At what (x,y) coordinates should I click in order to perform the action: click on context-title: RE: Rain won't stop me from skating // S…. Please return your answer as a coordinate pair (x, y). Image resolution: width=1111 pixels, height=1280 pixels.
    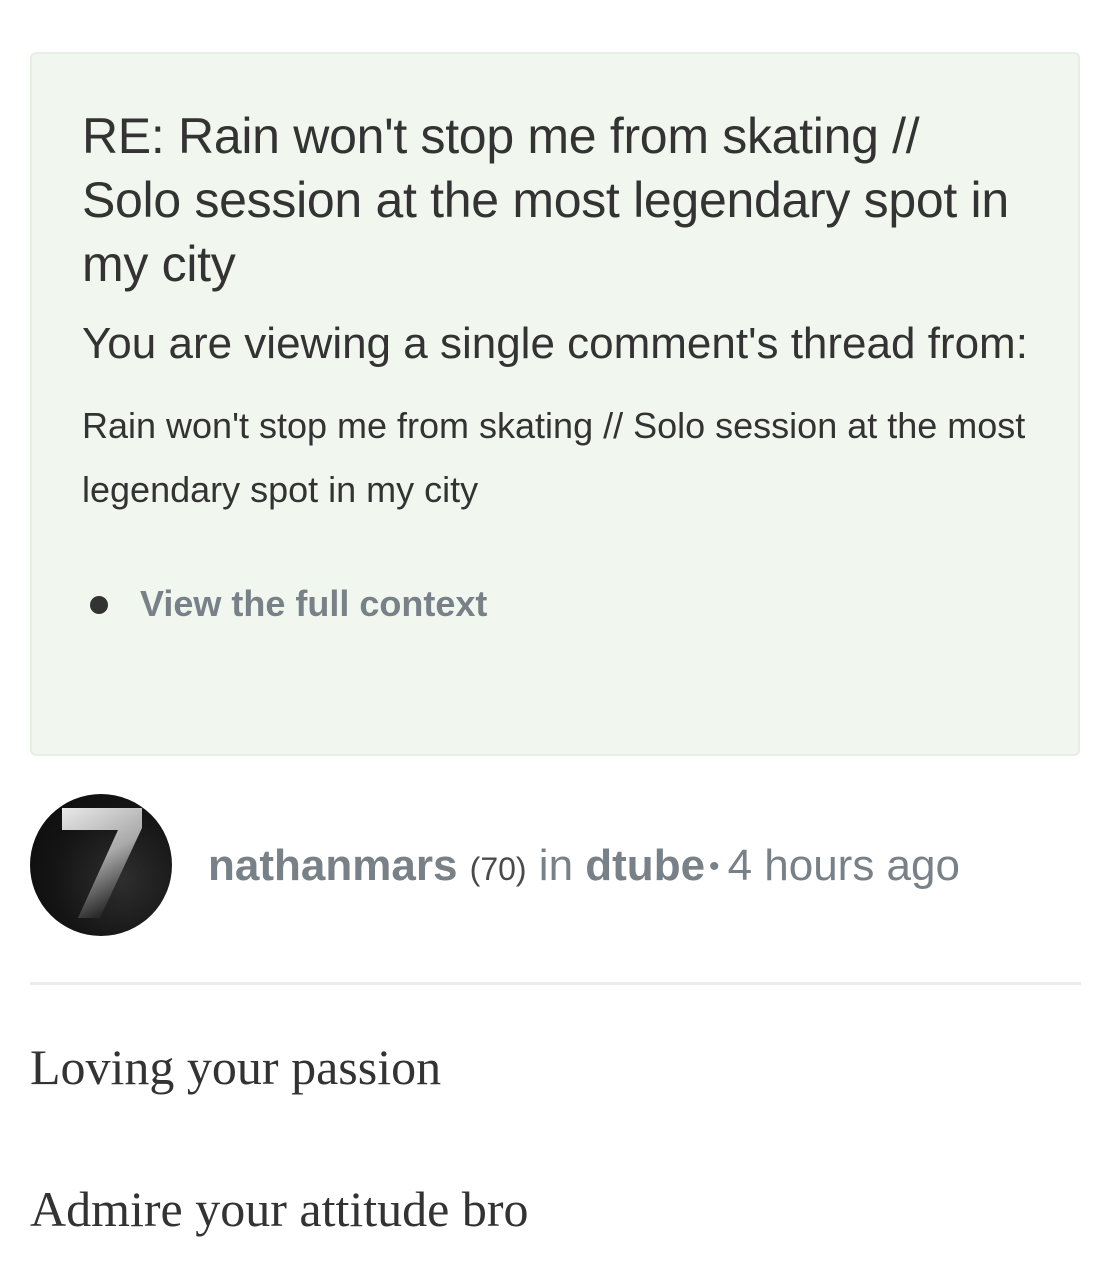
    Looking at the image, I should click on (545, 200).